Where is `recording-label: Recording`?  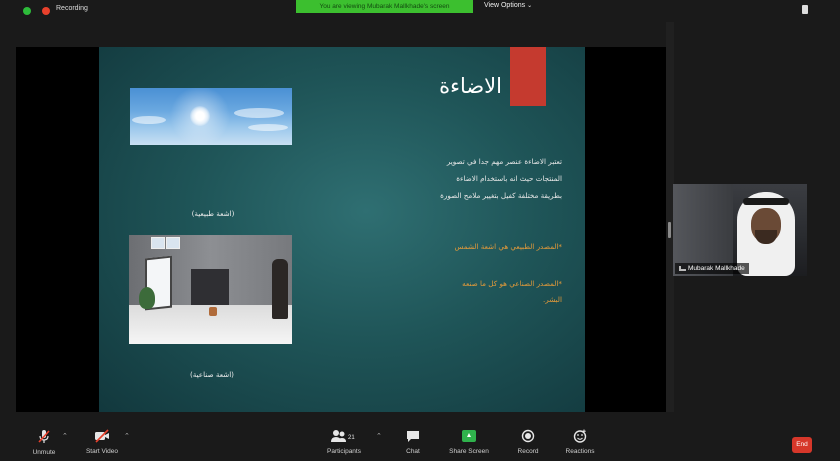
recording-label: Recording is located at coordinates (72, 8).